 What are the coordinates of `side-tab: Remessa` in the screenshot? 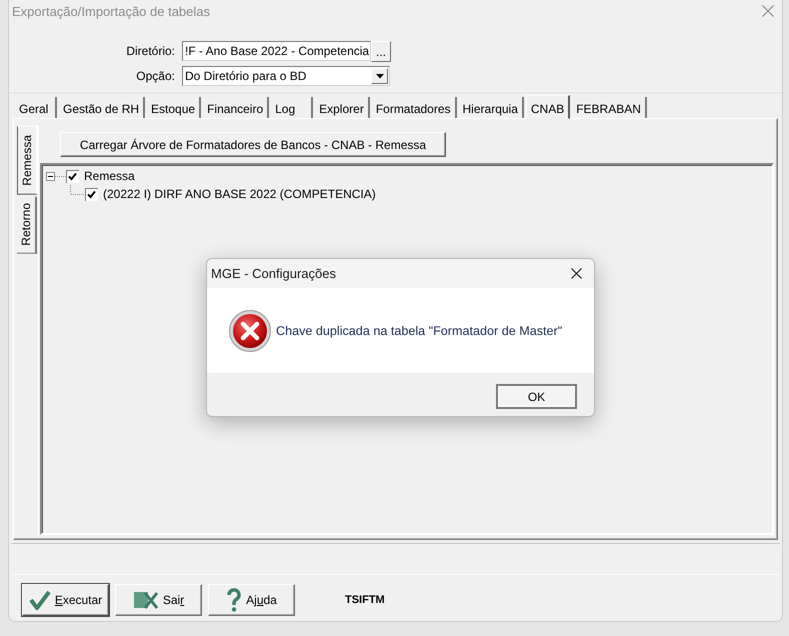 It's located at (27, 160).